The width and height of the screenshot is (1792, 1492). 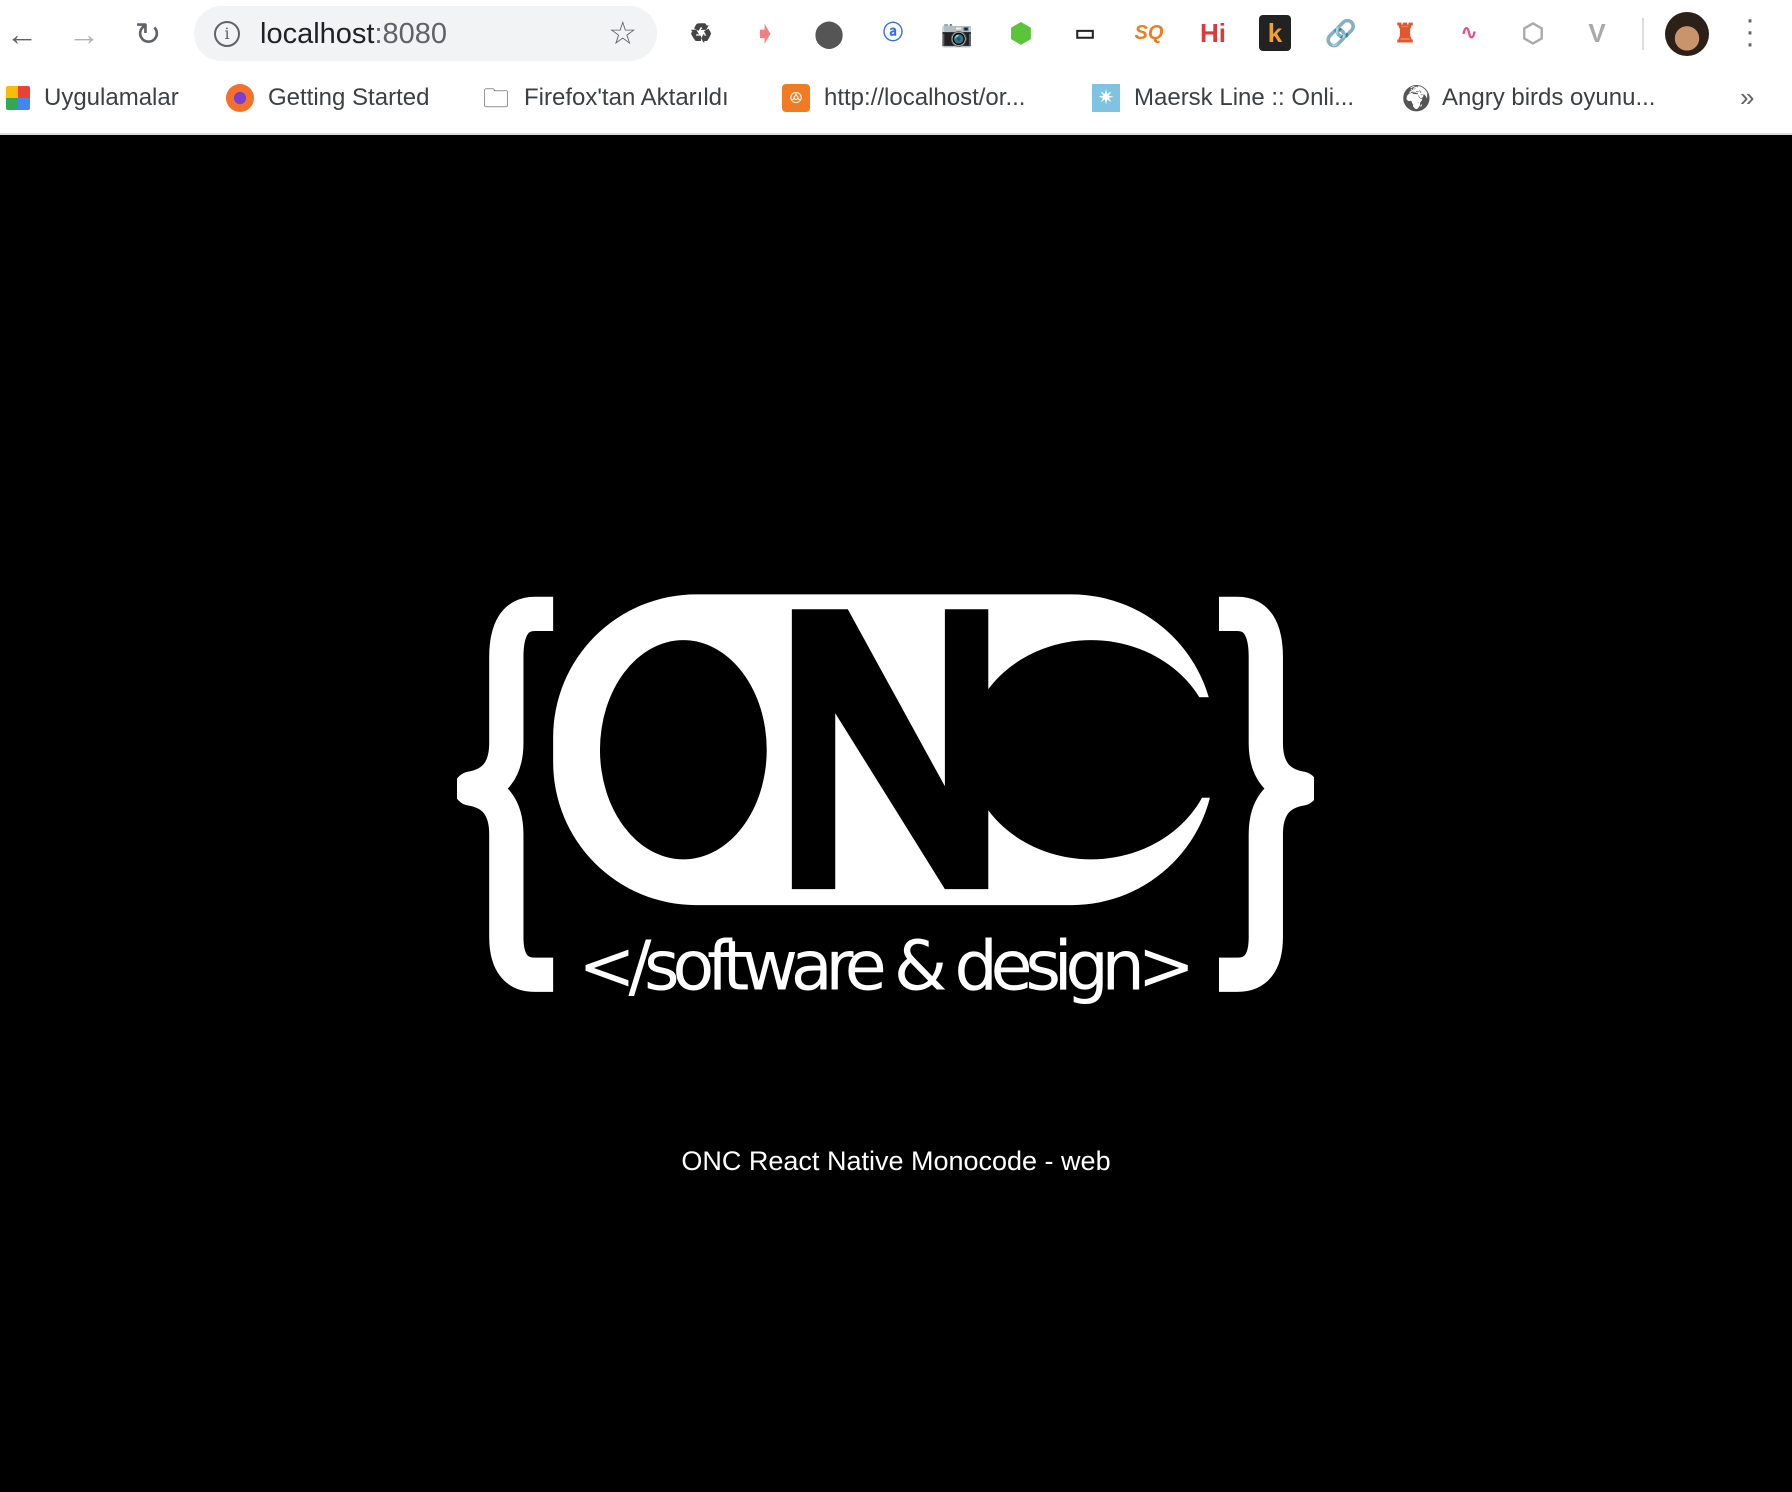 What do you see at coordinates (683, 750) in the screenshot?
I see `logo-letter-o` at bounding box center [683, 750].